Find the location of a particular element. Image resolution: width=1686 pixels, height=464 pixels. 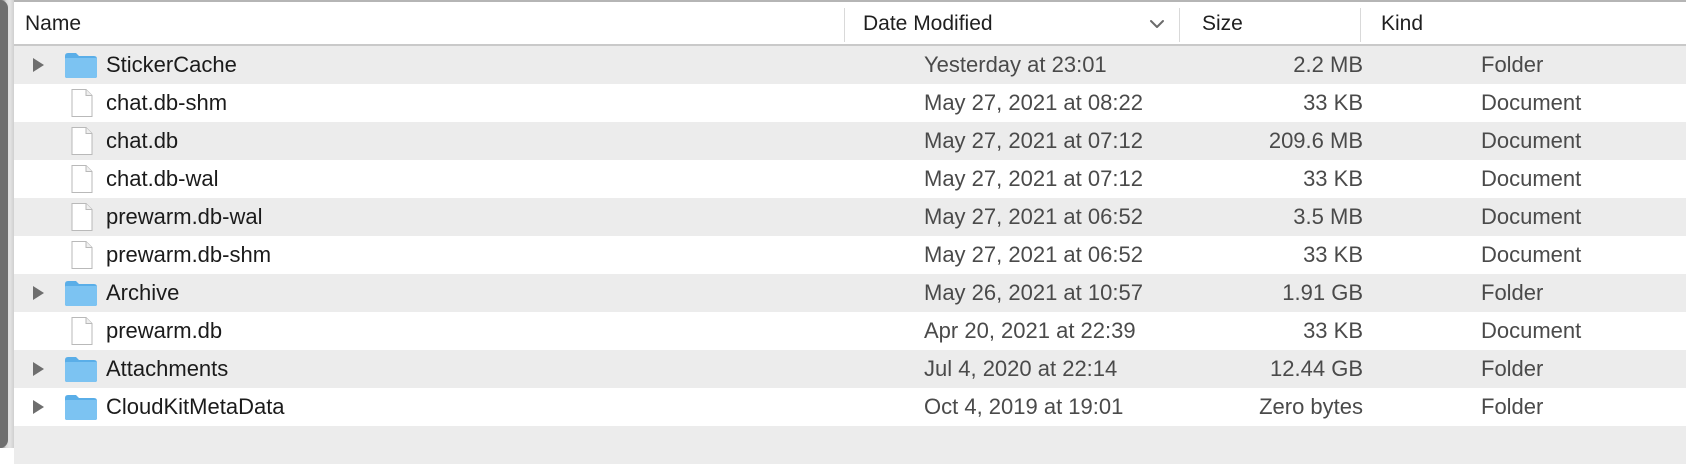

file-name: chat.db-wal is located at coordinates (162, 178).